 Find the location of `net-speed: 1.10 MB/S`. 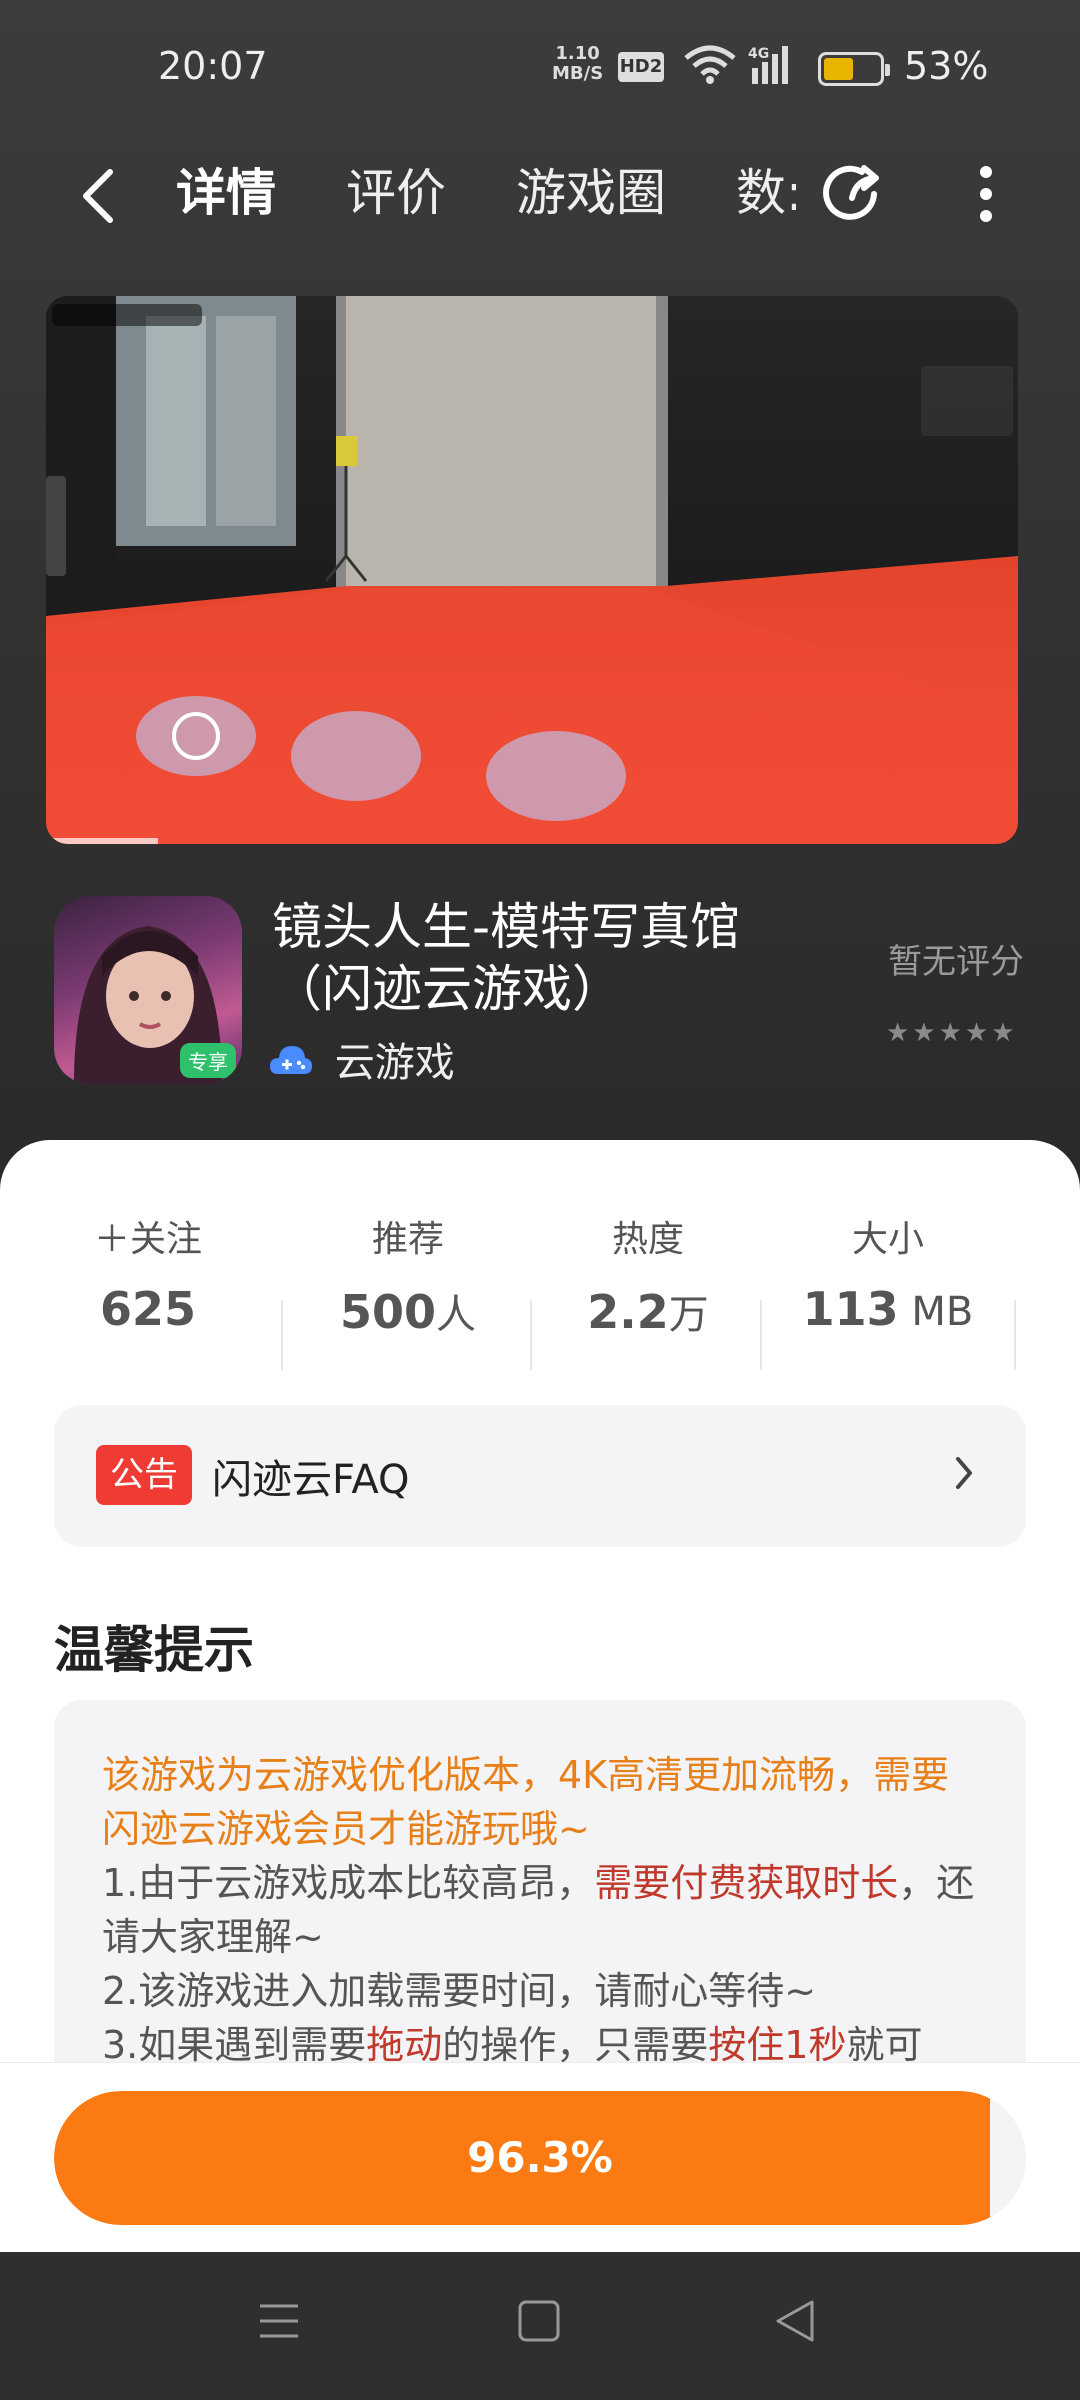

net-speed: 1.10 MB/S is located at coordinates (577, 64).